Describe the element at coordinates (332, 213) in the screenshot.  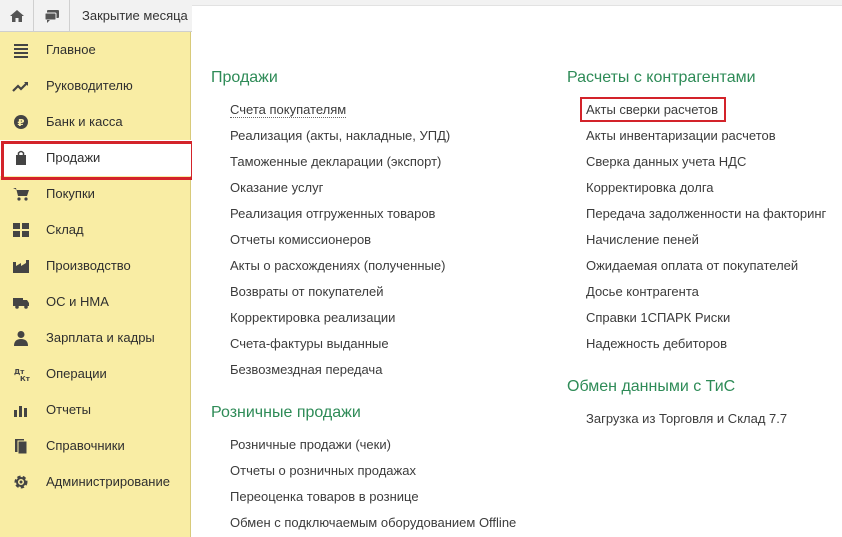
I see `link-shipped-goods: Реализация отгруженных товаров` at that location.